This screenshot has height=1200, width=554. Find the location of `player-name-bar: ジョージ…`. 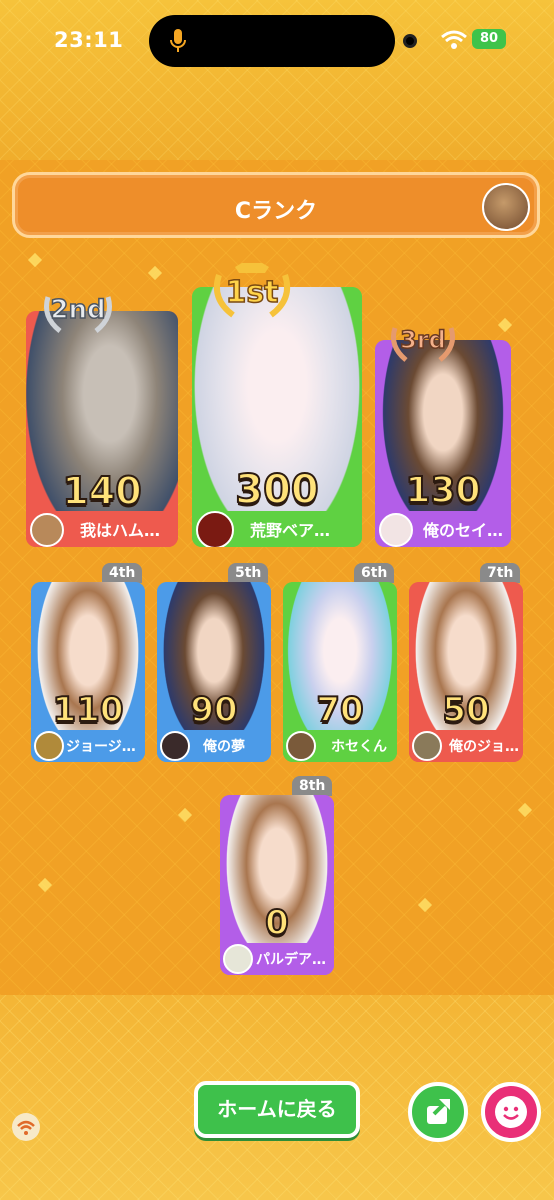

player-name-bar: ジョージ… is located at coordinates (88, 746).